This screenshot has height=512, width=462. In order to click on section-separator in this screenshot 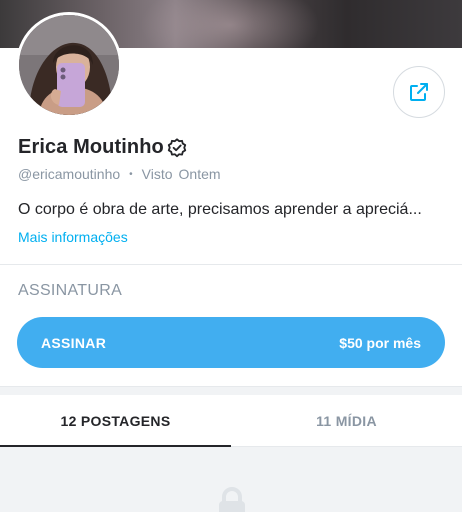, I will do `click(231, 390)`.